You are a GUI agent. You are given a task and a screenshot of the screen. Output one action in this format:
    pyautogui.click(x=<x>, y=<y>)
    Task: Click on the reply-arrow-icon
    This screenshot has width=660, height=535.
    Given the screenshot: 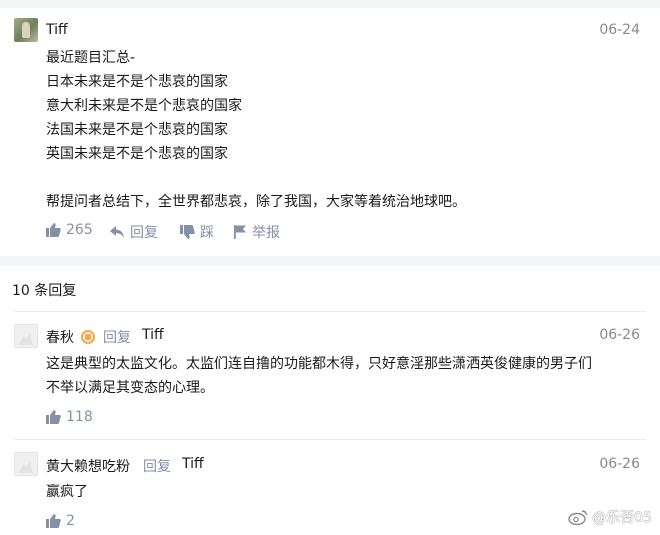 What is the action you would take?
    pyautogui.click(x=117, y=231)
    